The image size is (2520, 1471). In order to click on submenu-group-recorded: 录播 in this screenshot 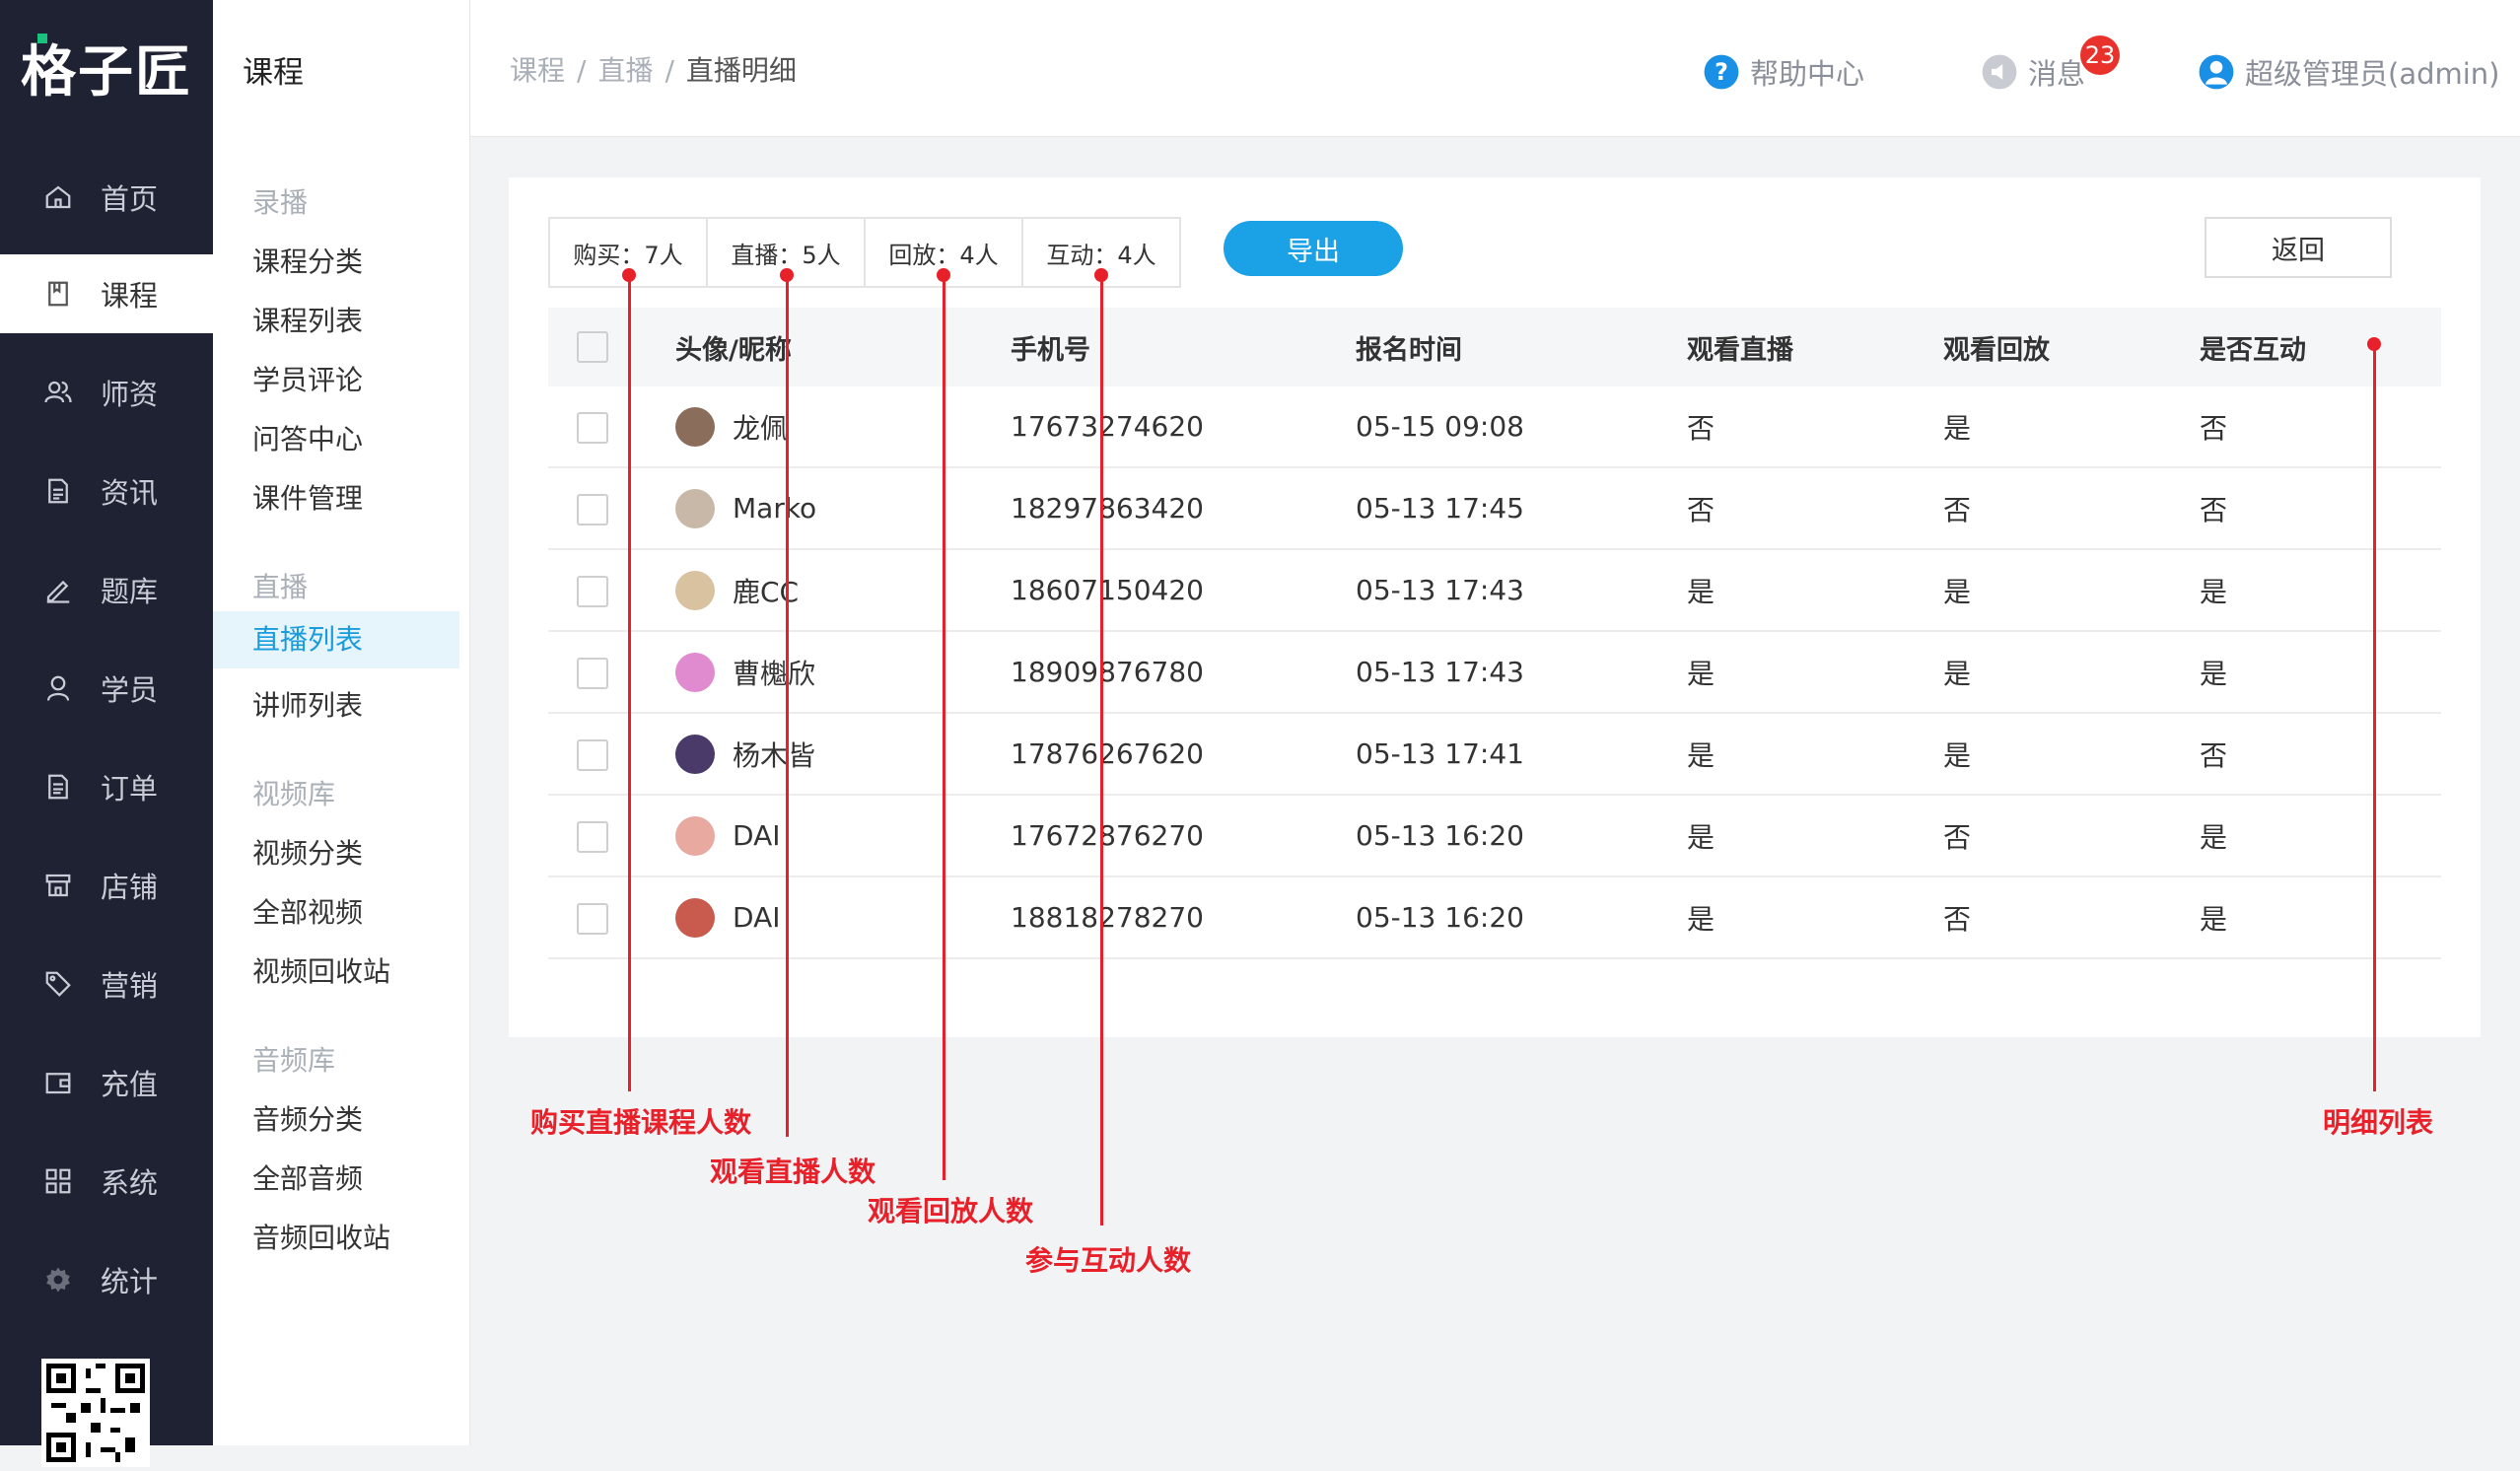, I will do `click(280, 202)`.